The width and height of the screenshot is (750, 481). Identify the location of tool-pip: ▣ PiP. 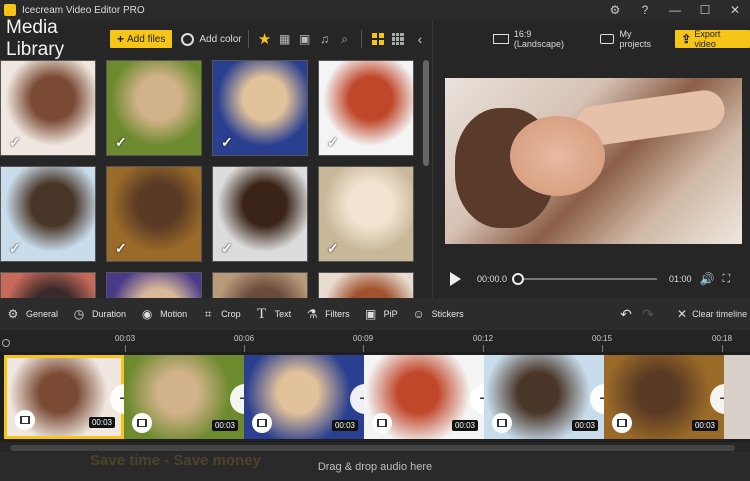
(381, 314).